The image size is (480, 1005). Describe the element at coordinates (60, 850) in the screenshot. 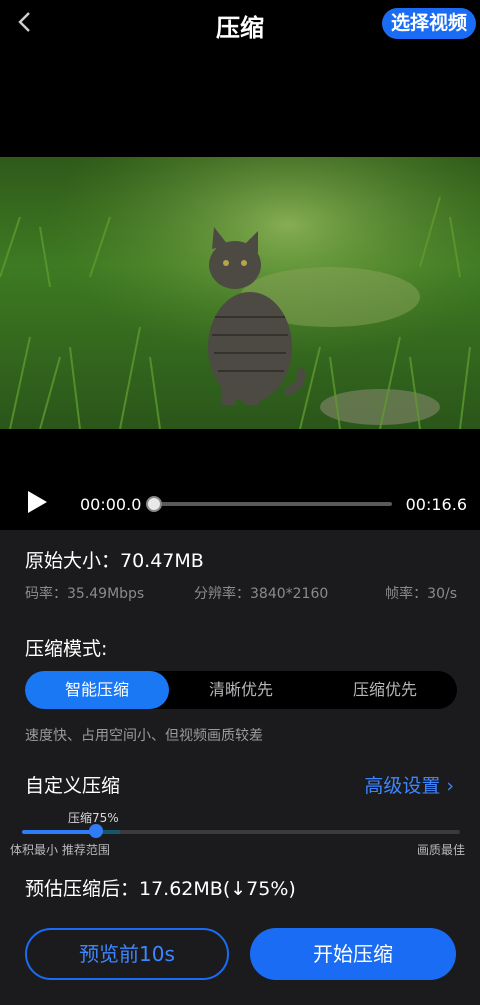

I see `slider-min-label: 体积最小 推荐范围` at that location.